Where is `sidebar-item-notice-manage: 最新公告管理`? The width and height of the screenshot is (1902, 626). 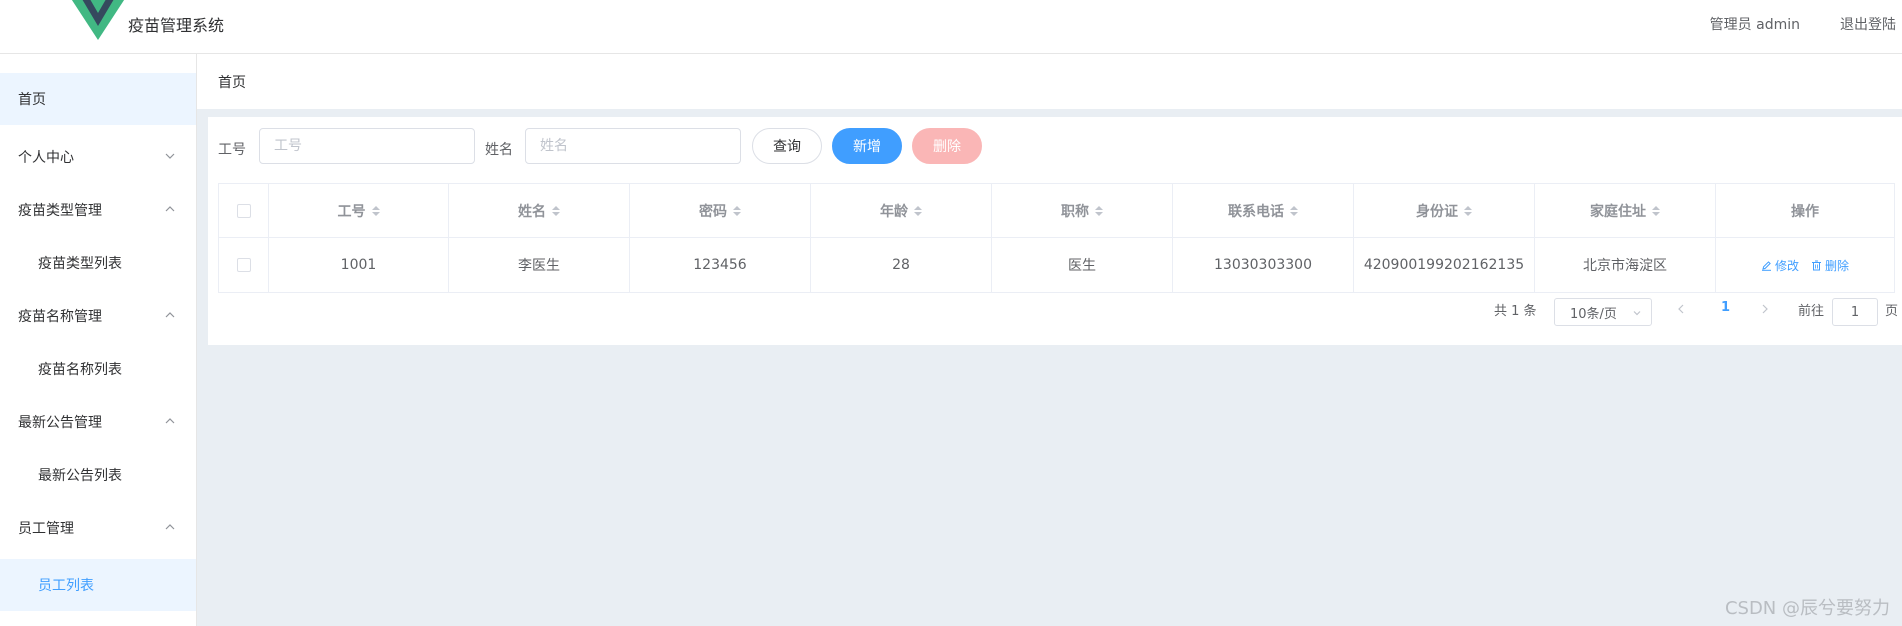
sidebar-item-notice-manage: 最新公告管理 is located at coordinates (98, 422).